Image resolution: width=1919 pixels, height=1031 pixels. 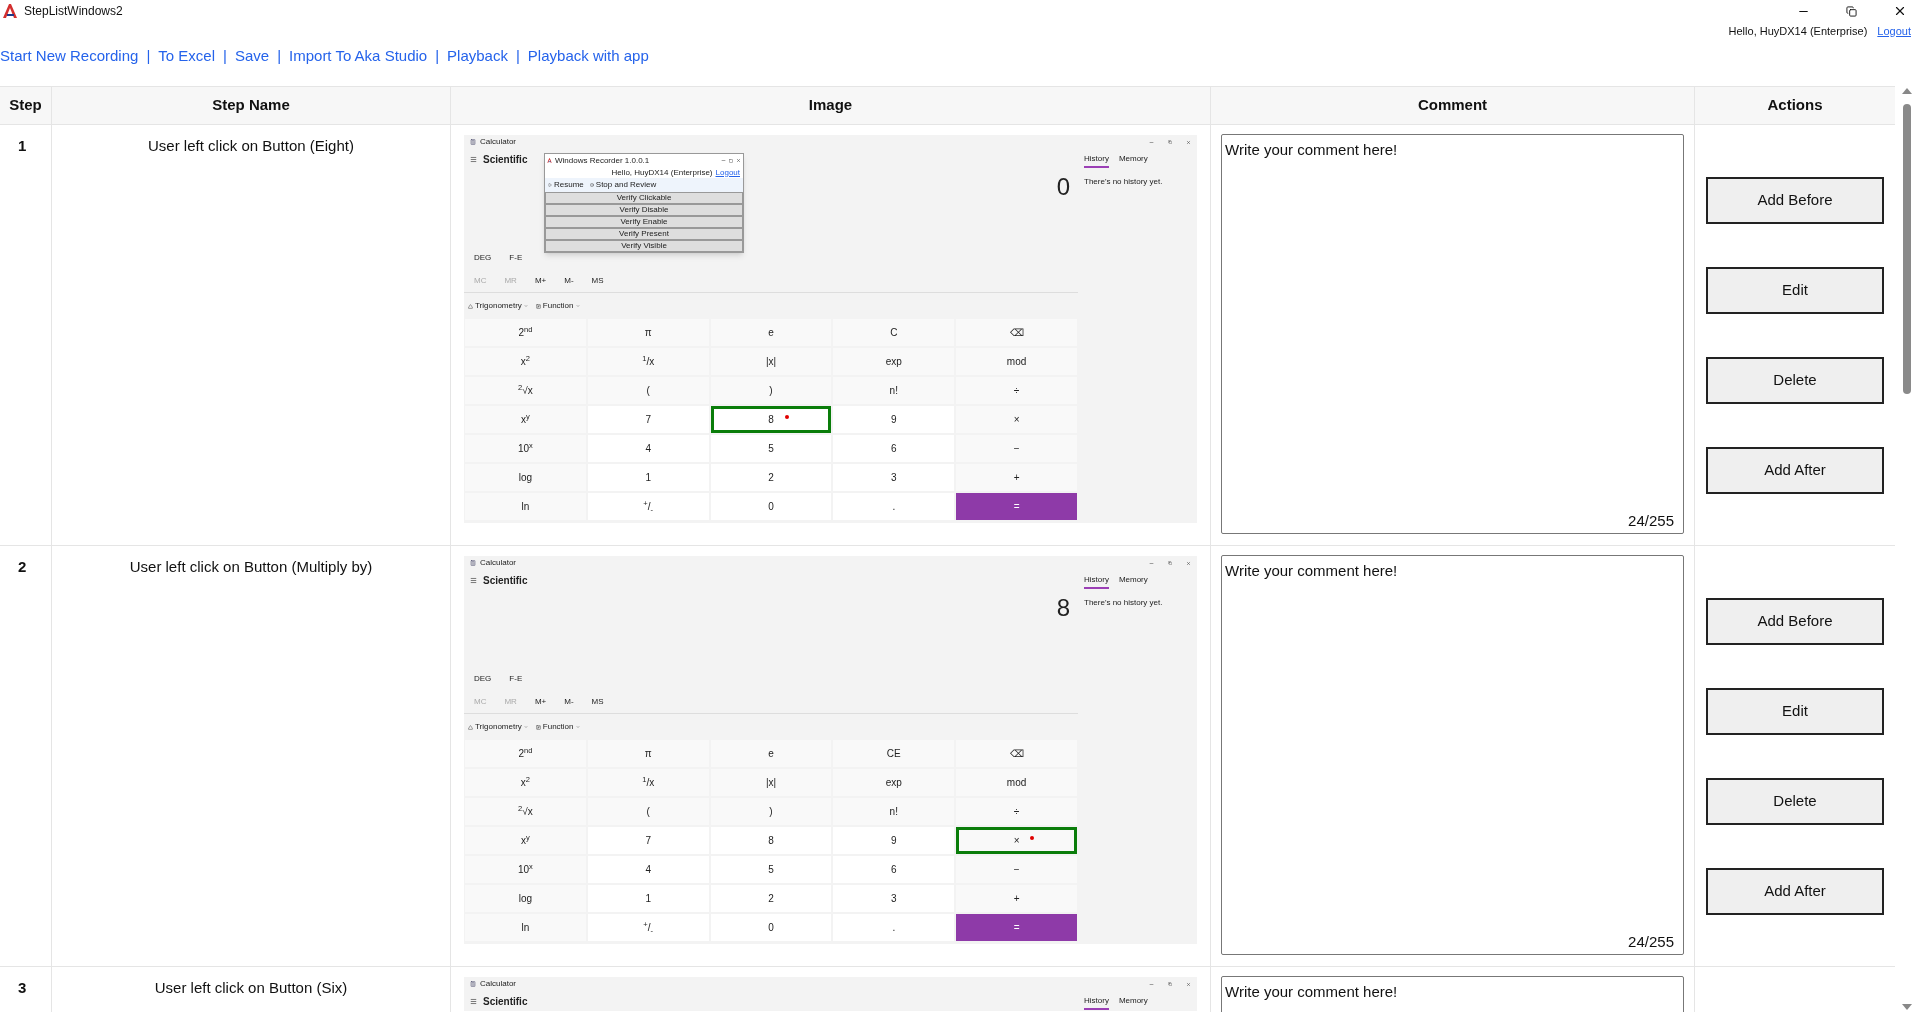 What do you see at coordinates (1452, 994) in the screenshot?
I see `comment-field: Write your comment here!` at bounding box center [1452, 994].